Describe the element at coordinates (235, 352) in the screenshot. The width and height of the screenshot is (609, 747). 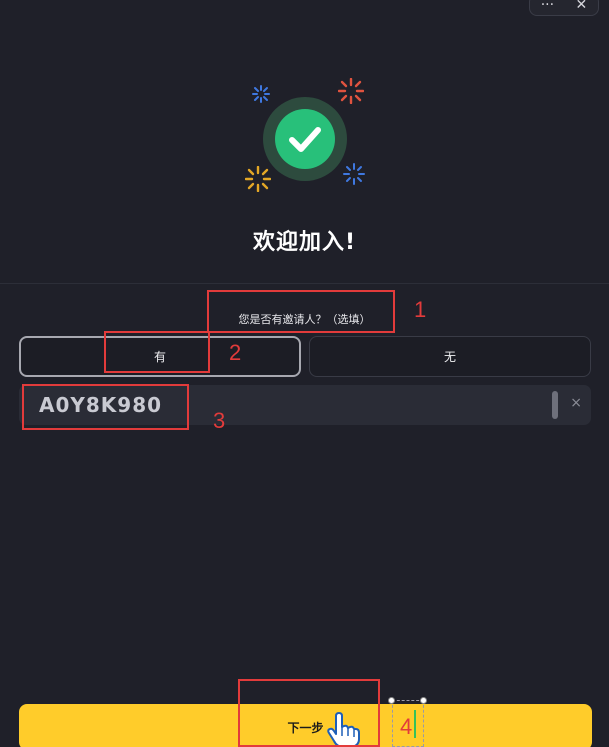
I see `annotation-number: 2` at that location.